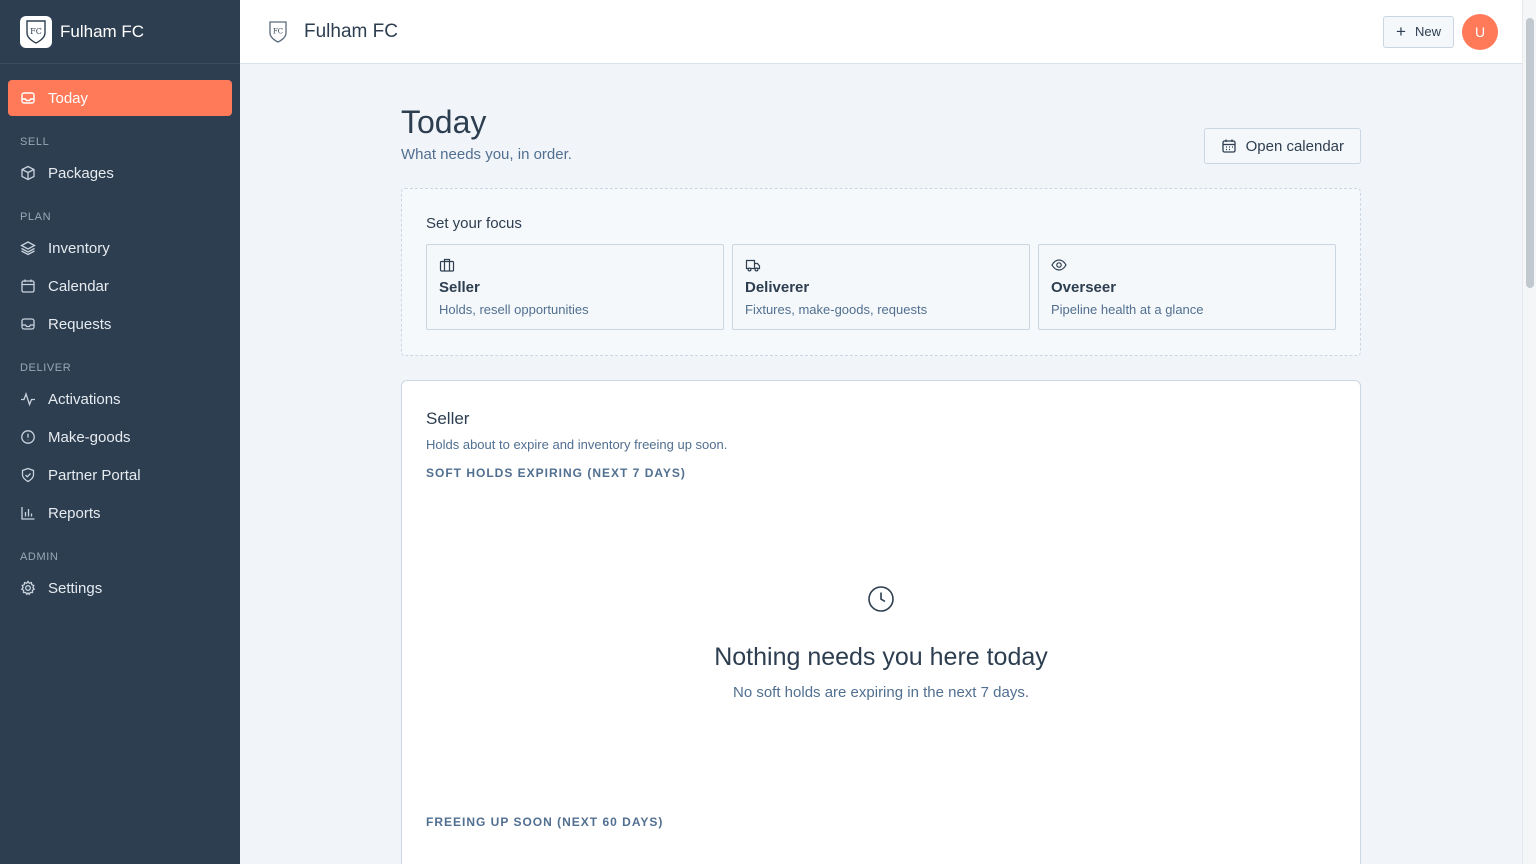 Image resolution: width=1536 pixels, height=864 pixels. What do you see at coordinates (89, 437) in the screenshot?
I see `sidebar-item-label: Make-goods` at bounding box center [89, 437].